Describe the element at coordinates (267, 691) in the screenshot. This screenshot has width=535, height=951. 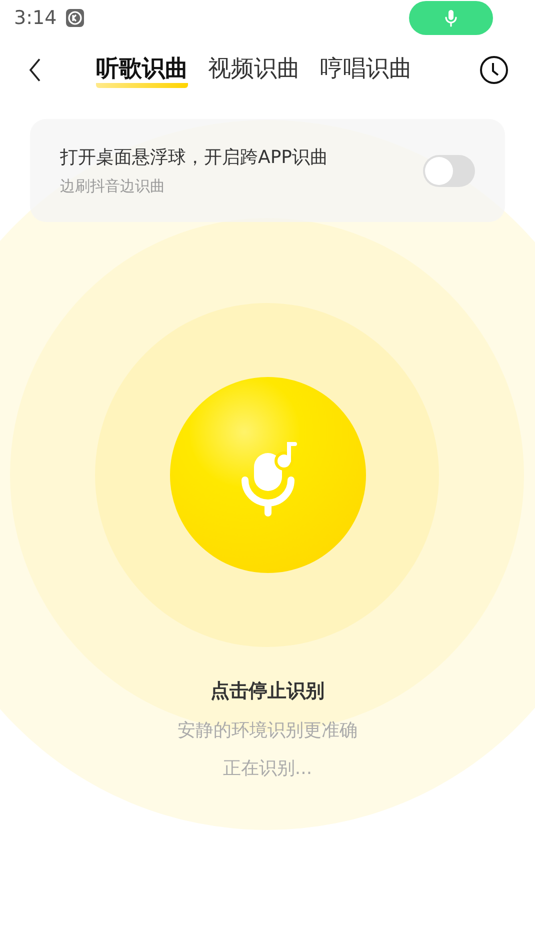
I see `stop-recognition-label: 点击停止识别` at that location.